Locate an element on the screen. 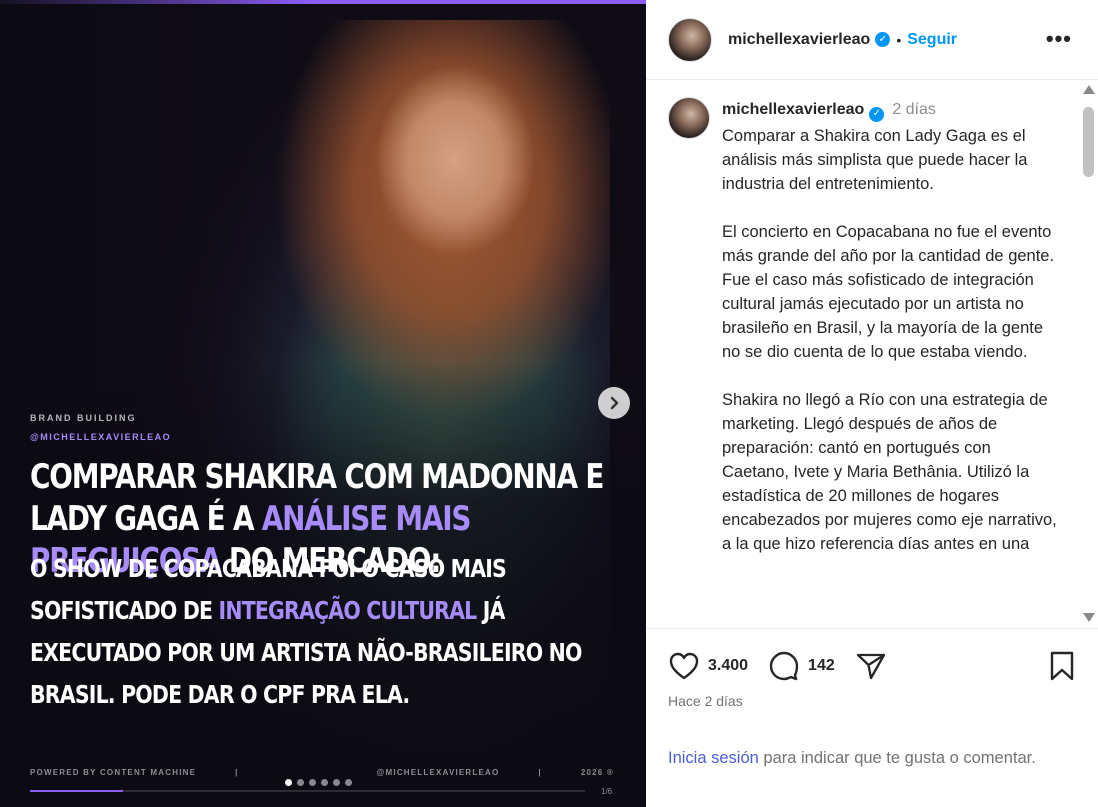 This screenshot has height=807, width=1098. scroll-up-arrow-icon is located at coordinates (1089, 89).